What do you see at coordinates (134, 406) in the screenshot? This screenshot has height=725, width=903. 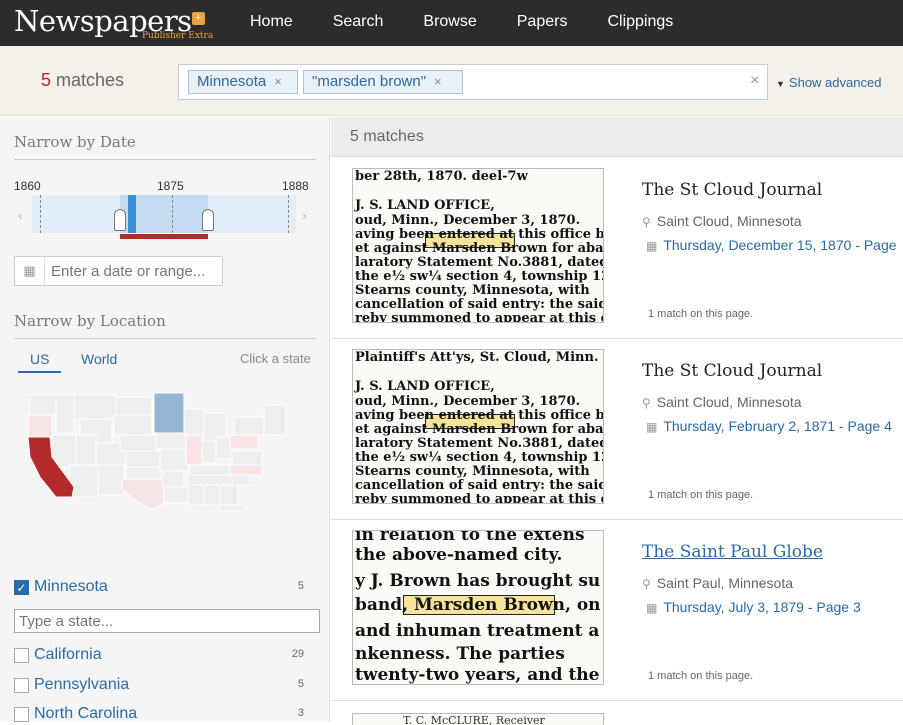 I see `state-north-dakota` at bounding box center [134, 406].